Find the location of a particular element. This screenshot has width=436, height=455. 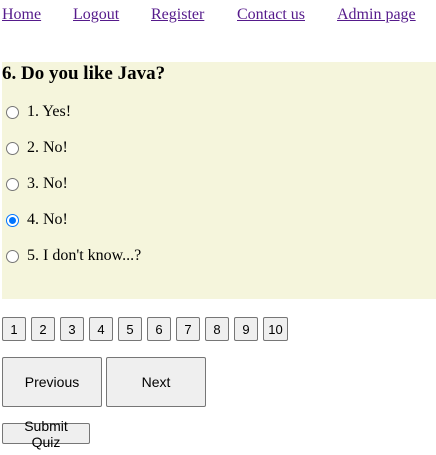

page-button-5: 5 is located at coordinates (130, 329).